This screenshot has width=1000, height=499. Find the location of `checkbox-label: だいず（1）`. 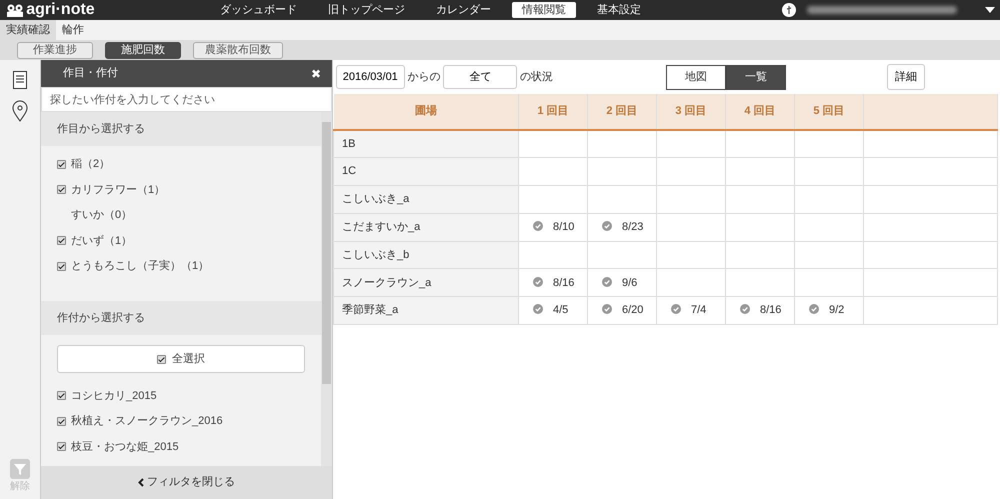

checkbox-label: だいず（1） is located at coordinates (101, 240).